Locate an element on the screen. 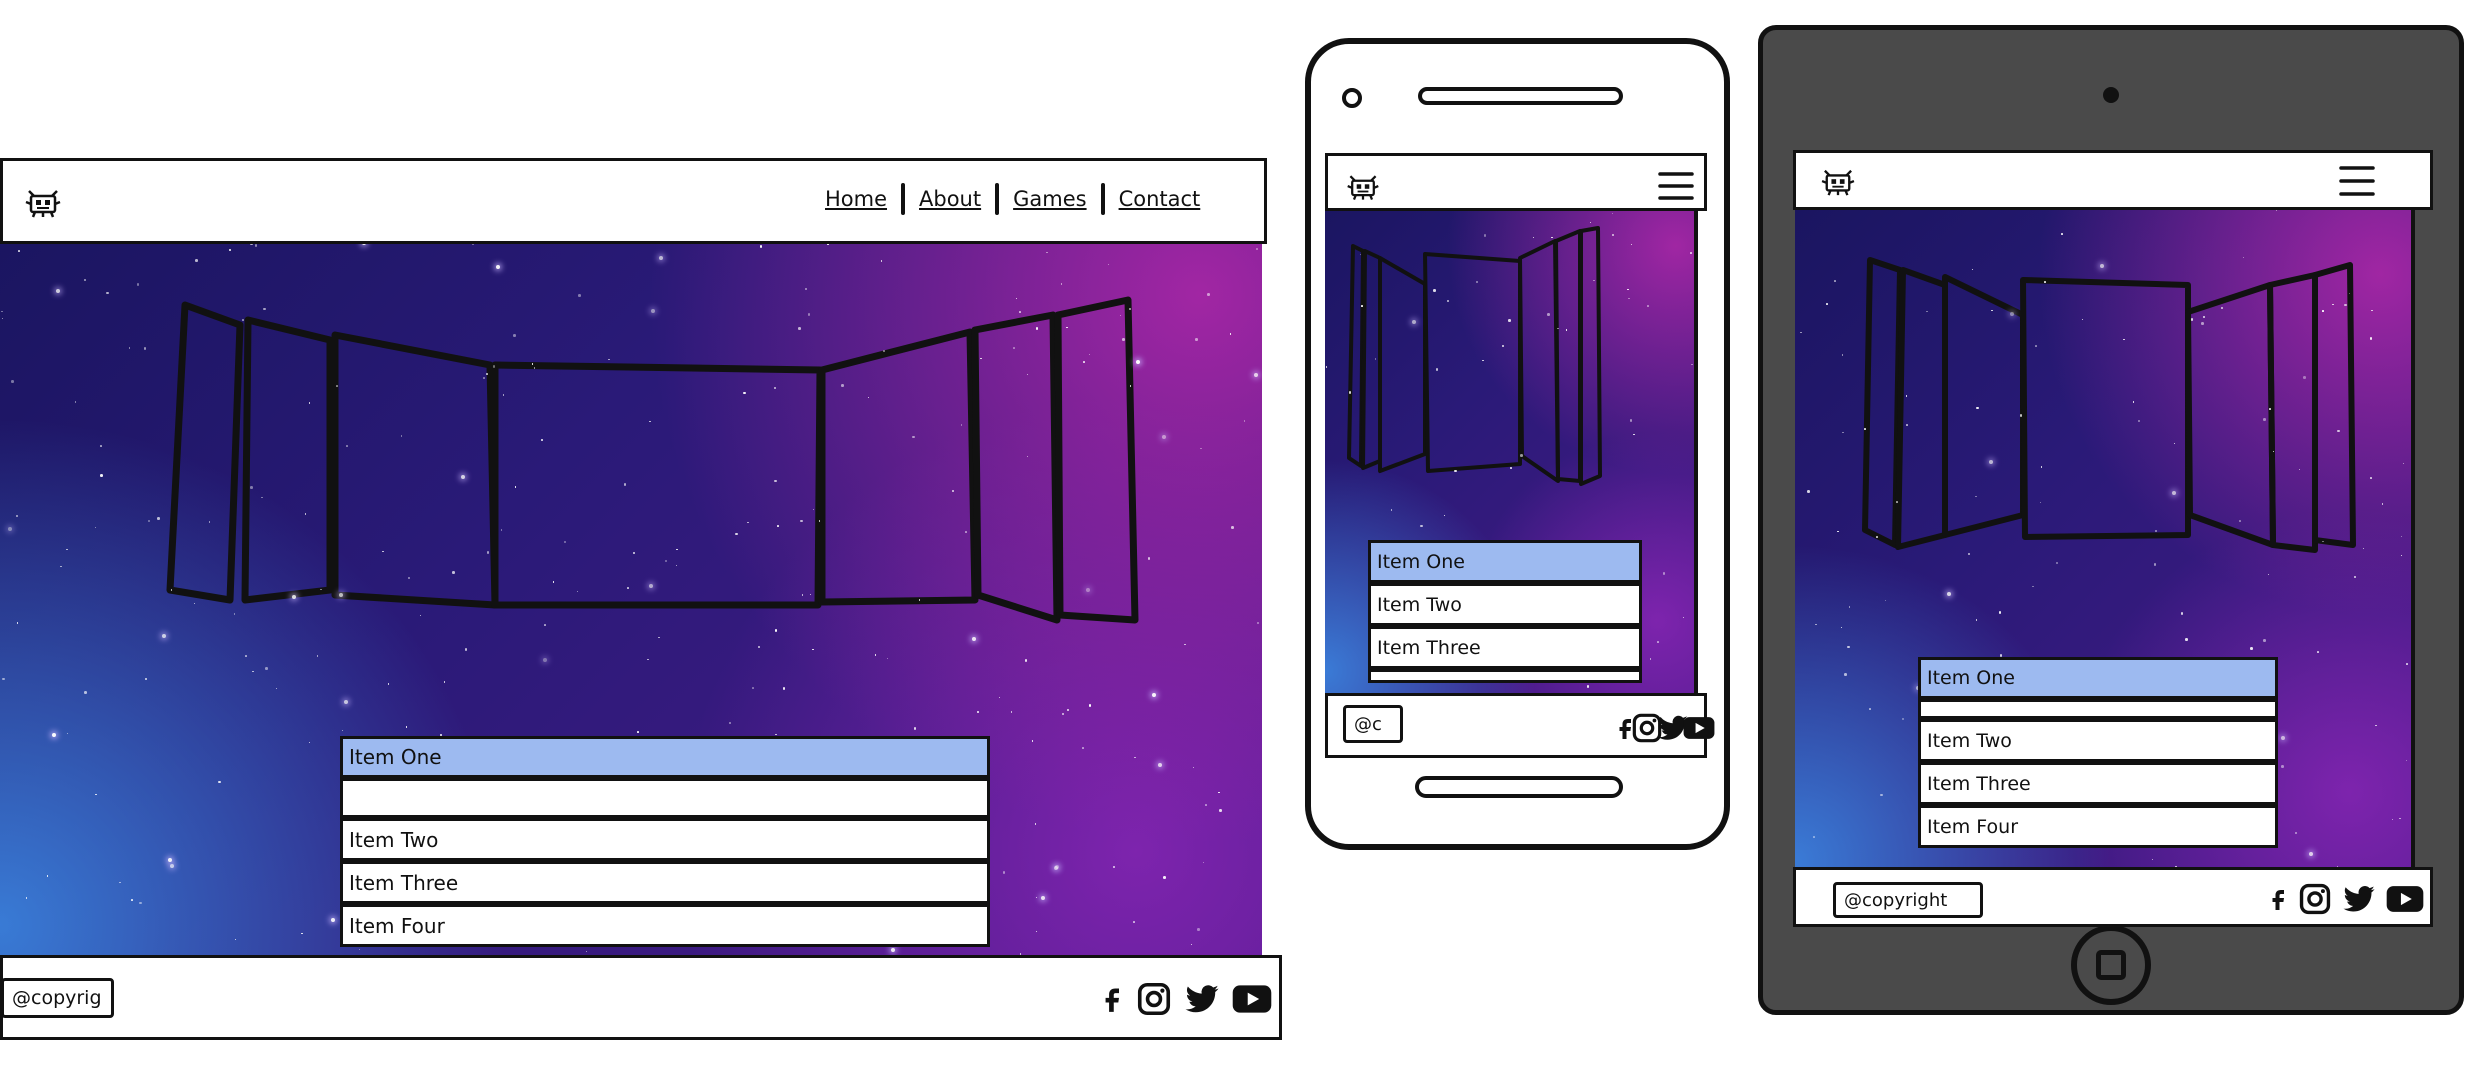 This screenshot has height=1073, width=2467. phone-navbar is located at coordinates (1516, 182).